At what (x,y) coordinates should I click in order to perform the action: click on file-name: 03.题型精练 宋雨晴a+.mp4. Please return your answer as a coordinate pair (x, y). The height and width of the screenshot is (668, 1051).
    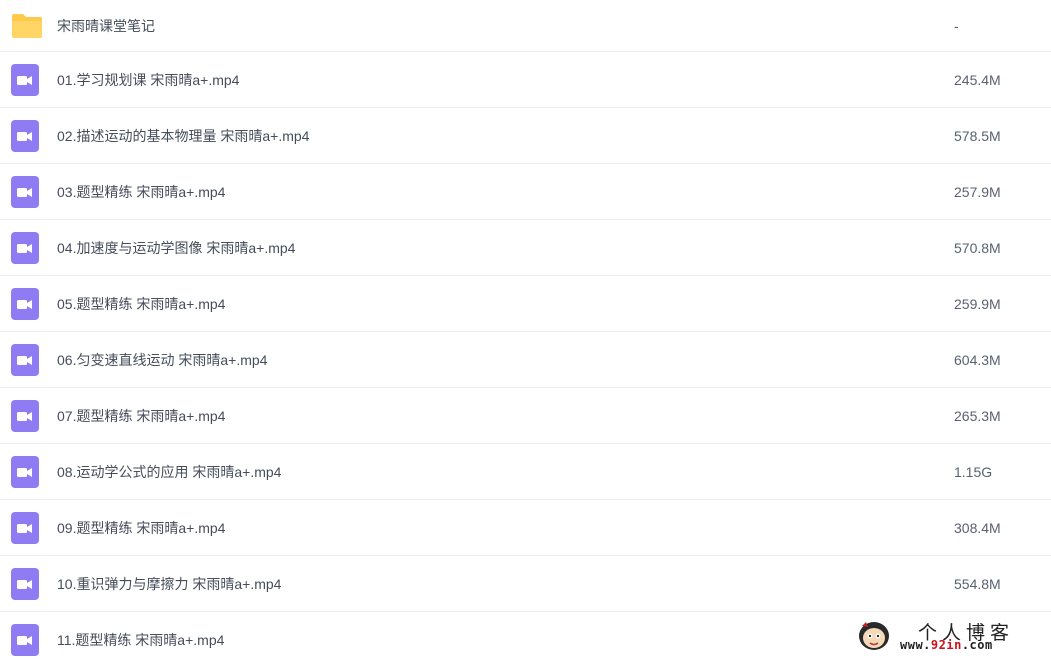
    Looking at the image, I should click on (141, 192).